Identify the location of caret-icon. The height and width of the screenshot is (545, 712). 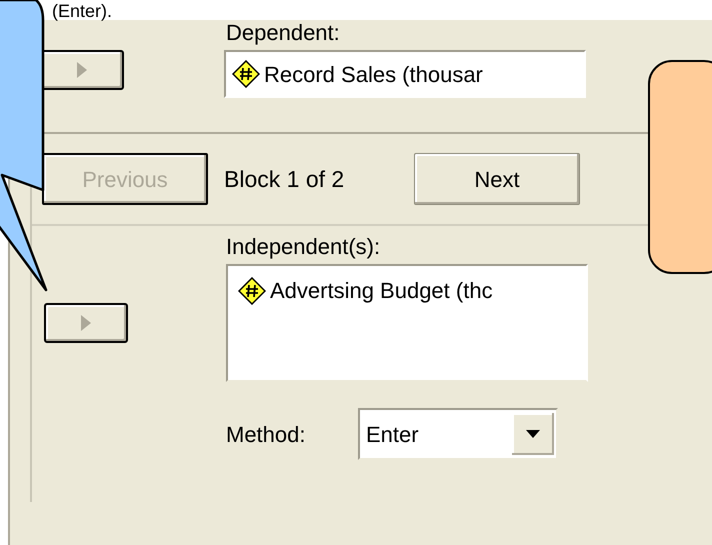
(533, 434).